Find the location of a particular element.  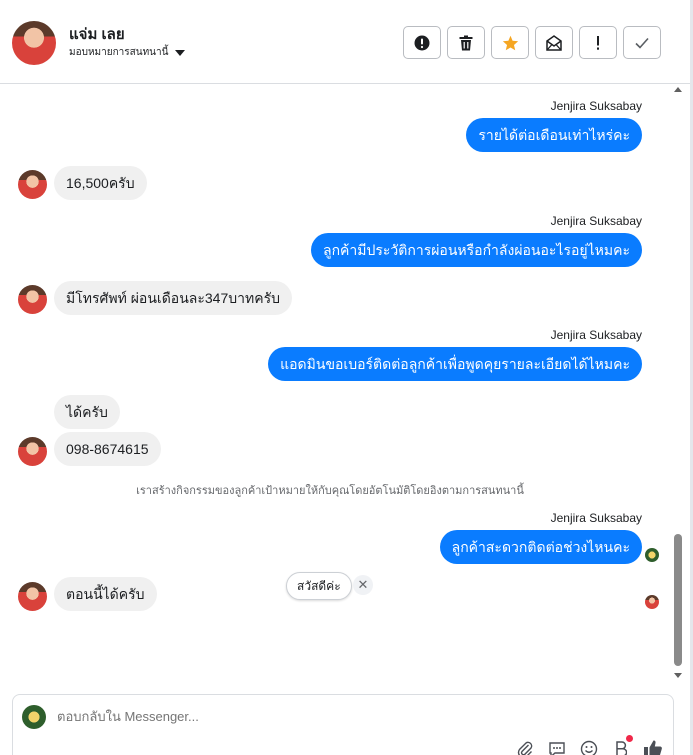

reply-composer is located at coordinates (343, 724).